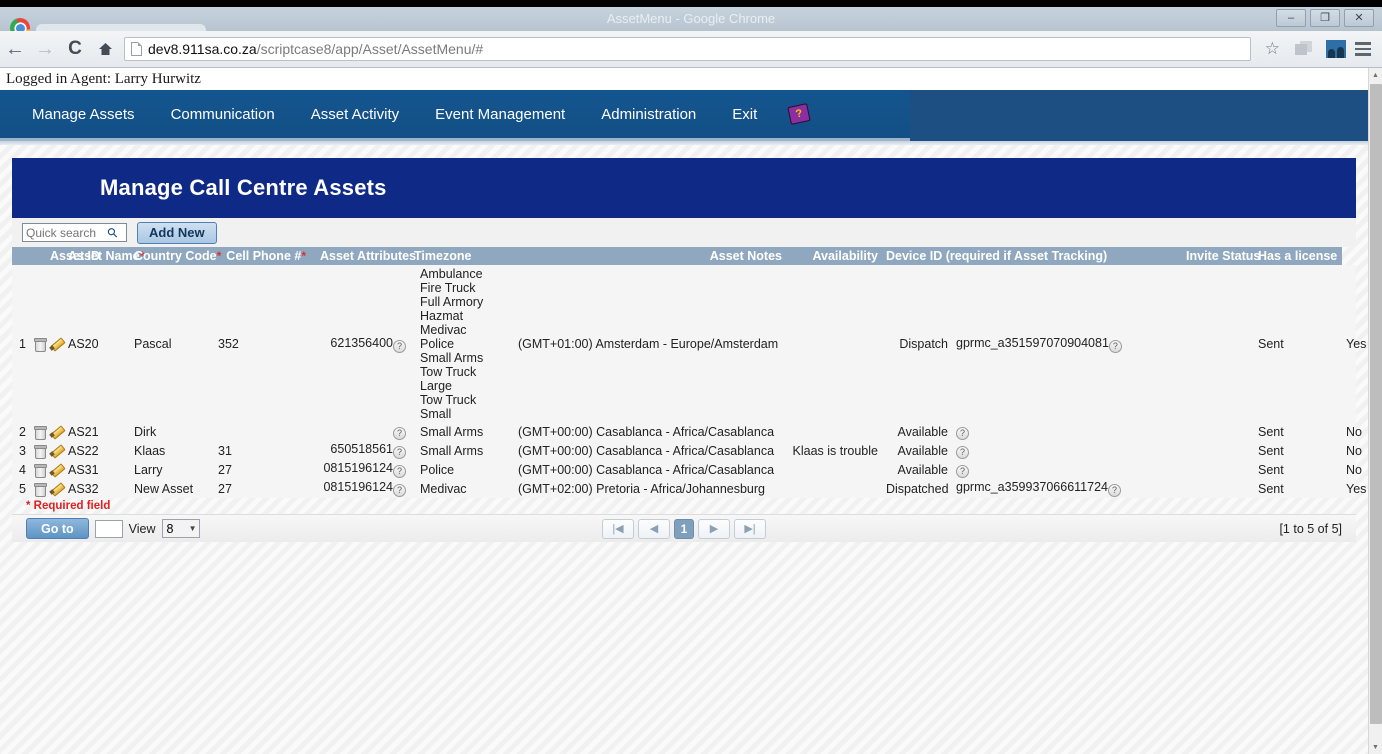  Describe the element at coordinates (192, 528) in the screenshot. I see `chevron-down-icon: ▼` at that location.